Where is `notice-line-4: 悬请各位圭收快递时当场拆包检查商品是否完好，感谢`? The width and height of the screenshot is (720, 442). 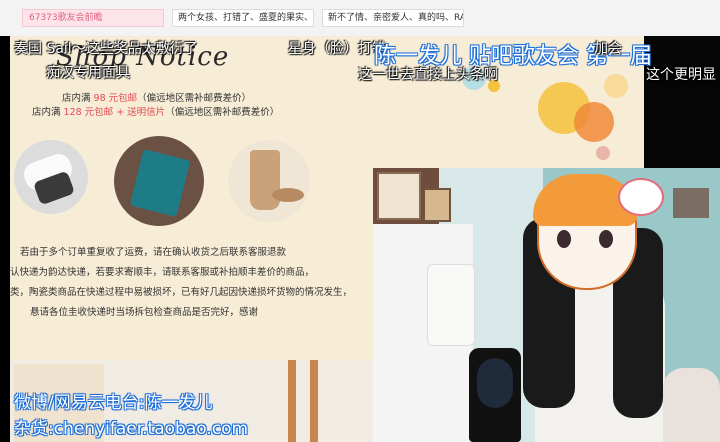 notice-line-4: 悬请各位圭收快递时当场拆包检查商品是否完好，感谢 is located at coordinates (144, 312).